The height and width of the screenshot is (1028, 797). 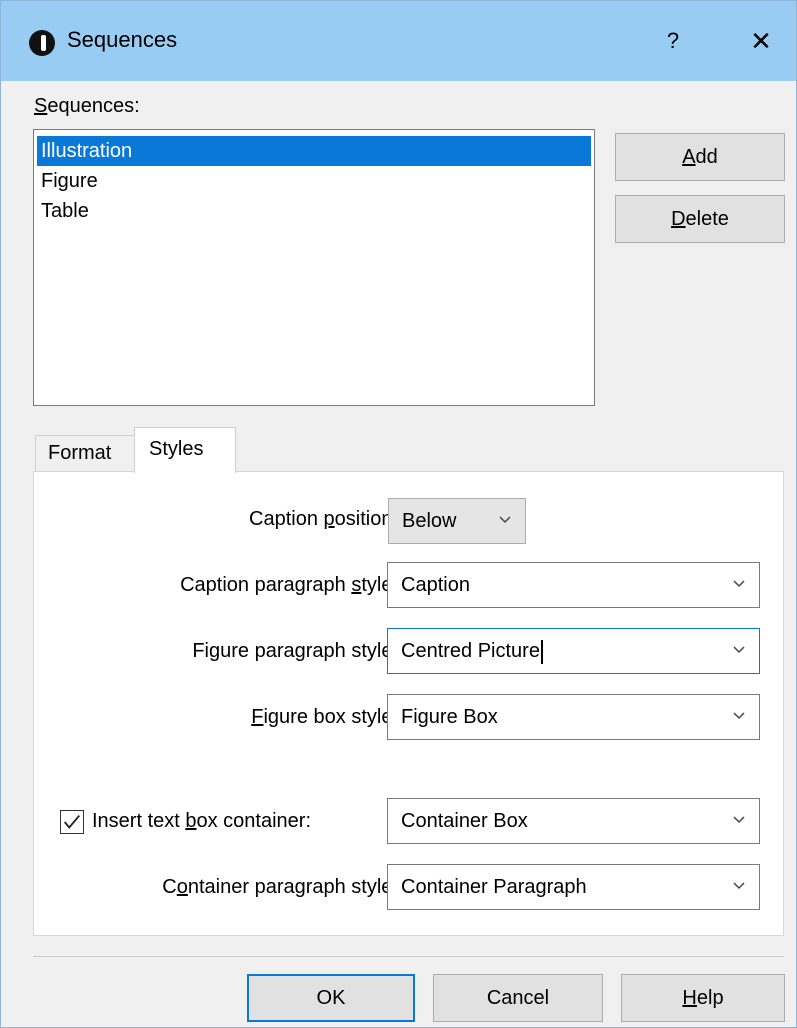 What do you see at coordinates (700, 157) in the screenshot?
I see `add-button: Add` at bounding box center [700, 157].